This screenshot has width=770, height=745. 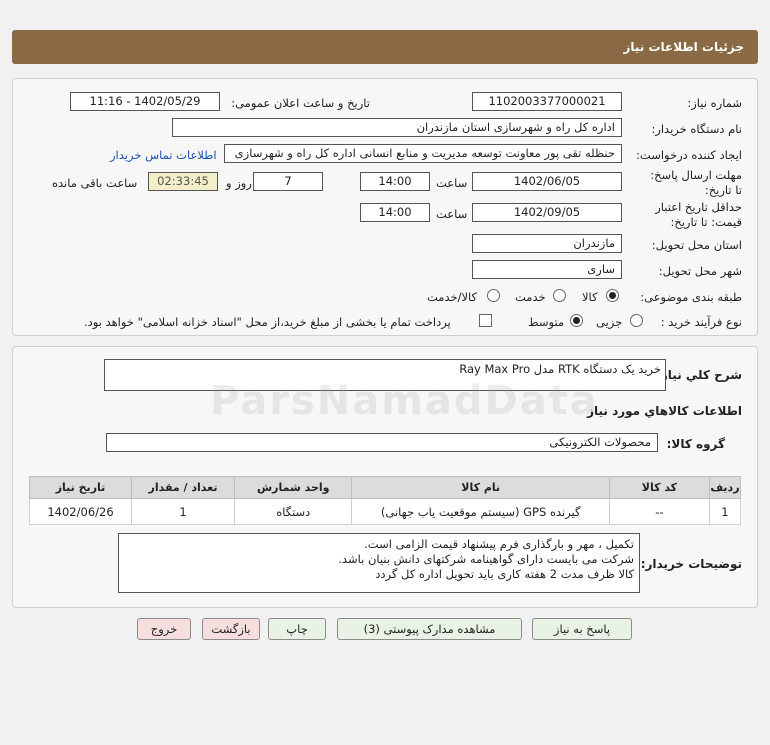 What do you see at coordinates (239, 183) in the screenshot?
I see `days-label: روز و` at bounding box center [239, 183].